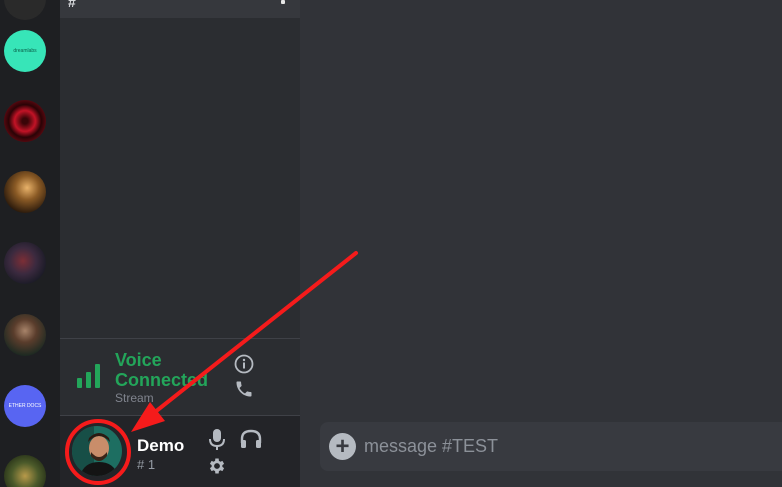 Image resolution: width=782 pixels, height=487 pixels. Describe the element at coordinates (25, 471) in the screenshot. I see `server-icon-partial-bottom` at that location.